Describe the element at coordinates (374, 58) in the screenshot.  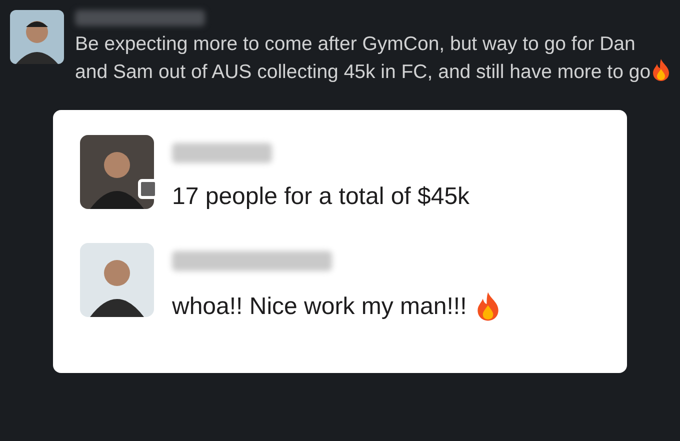
I see `message-text: Be expecting more to come after GymCon, but way to go for Dan and Sam out of AUS collecting 45k in FC, and still have more to go` at that location.